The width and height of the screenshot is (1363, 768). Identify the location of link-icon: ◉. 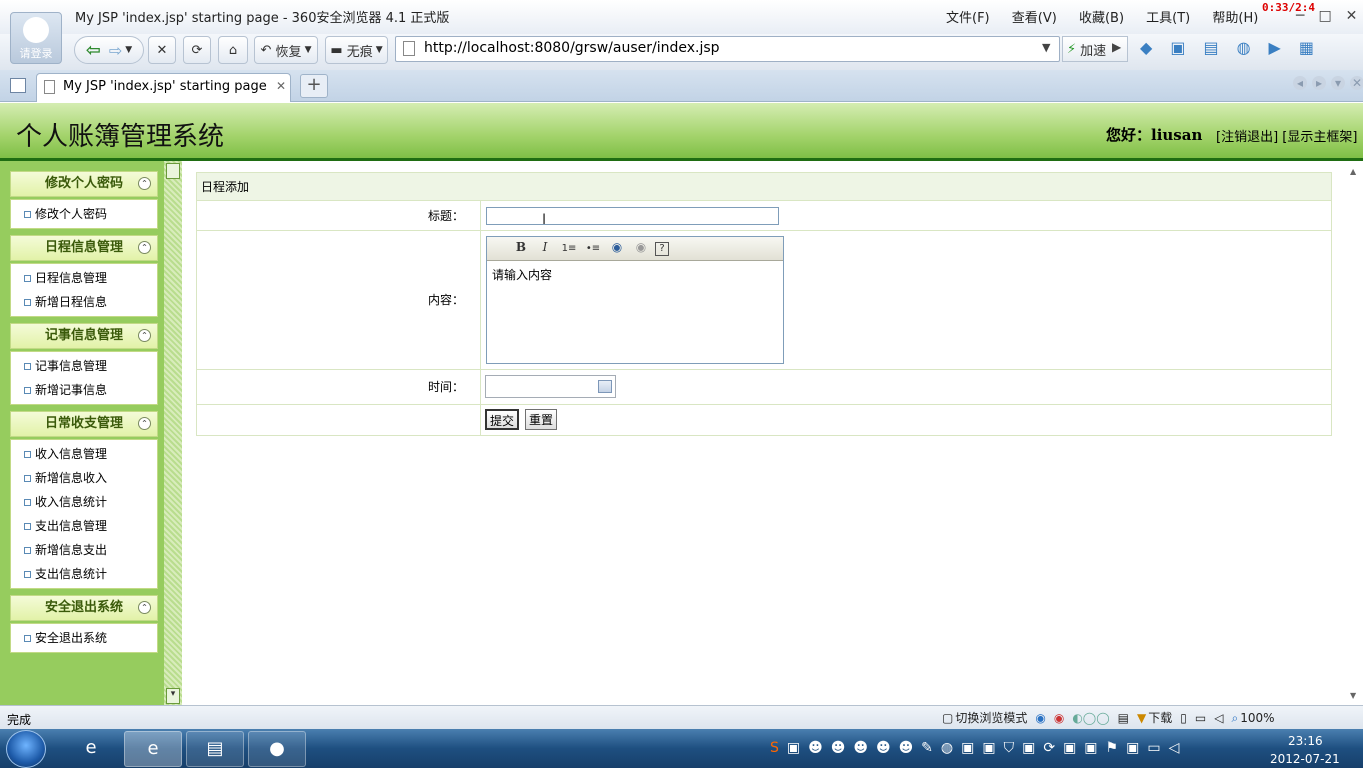
(617, 247).